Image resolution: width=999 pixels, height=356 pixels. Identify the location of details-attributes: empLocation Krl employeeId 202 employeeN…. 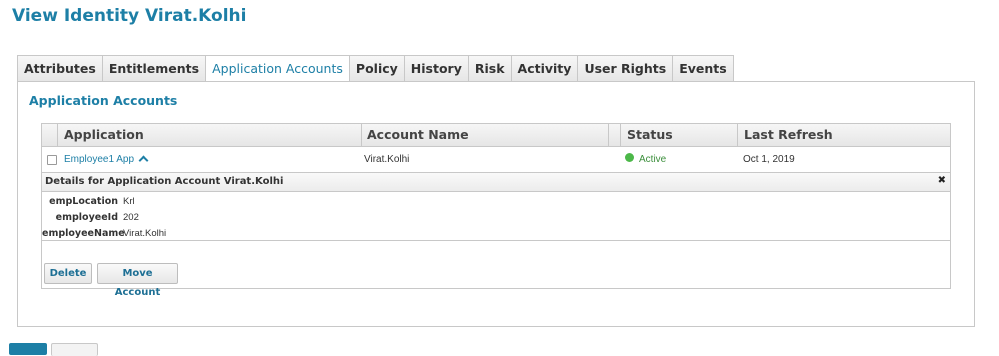
(496, 216).